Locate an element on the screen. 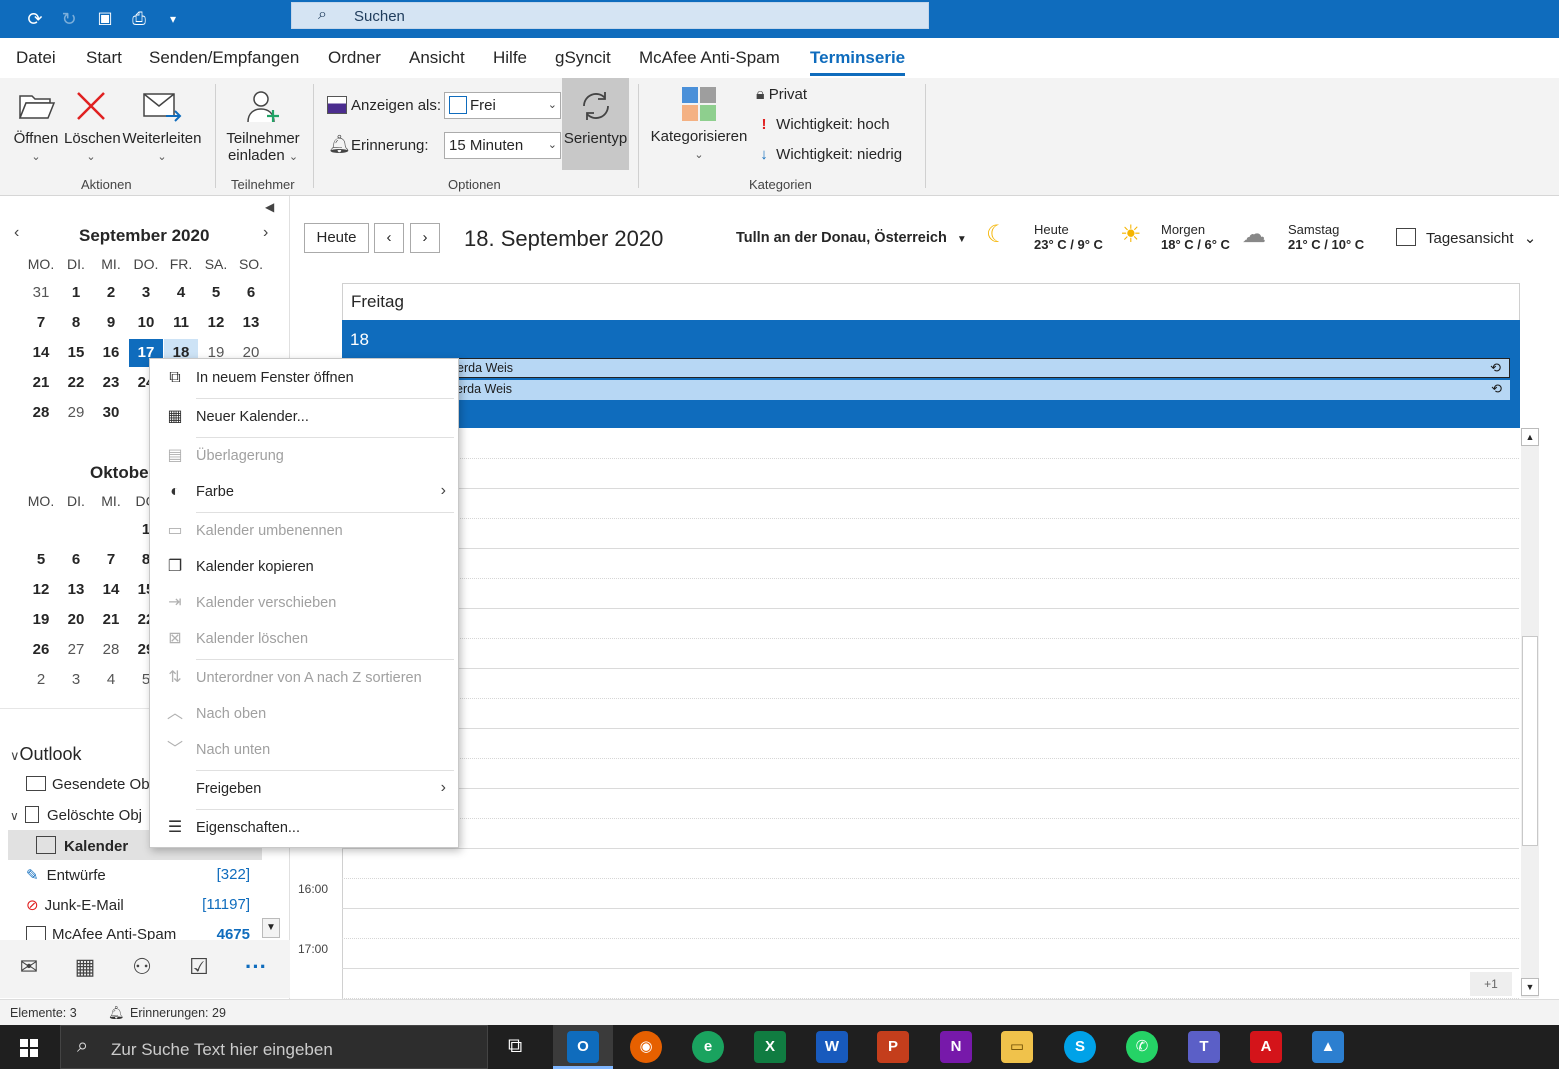 The image size is (1559, 1069). tab-hilfe: Hilfe is located at coordinates (510, 58).